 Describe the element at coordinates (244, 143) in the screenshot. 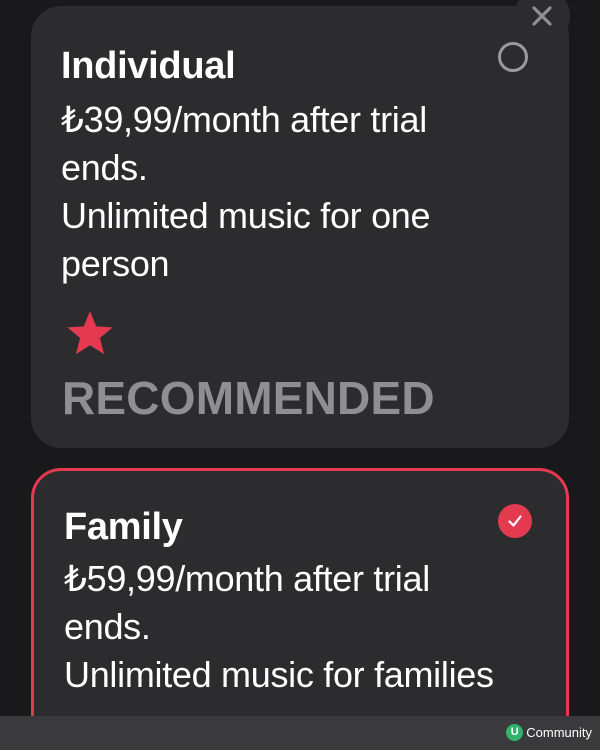

I see `plan-price: ₺39,99/month after trial ends.` at that location.